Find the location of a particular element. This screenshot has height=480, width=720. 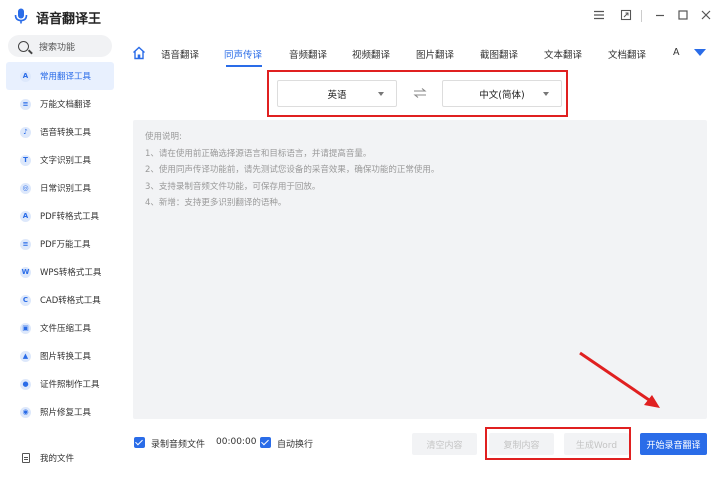

sidebar-item: ◉ 照片修复工具 is located at coordinates (60, 412).